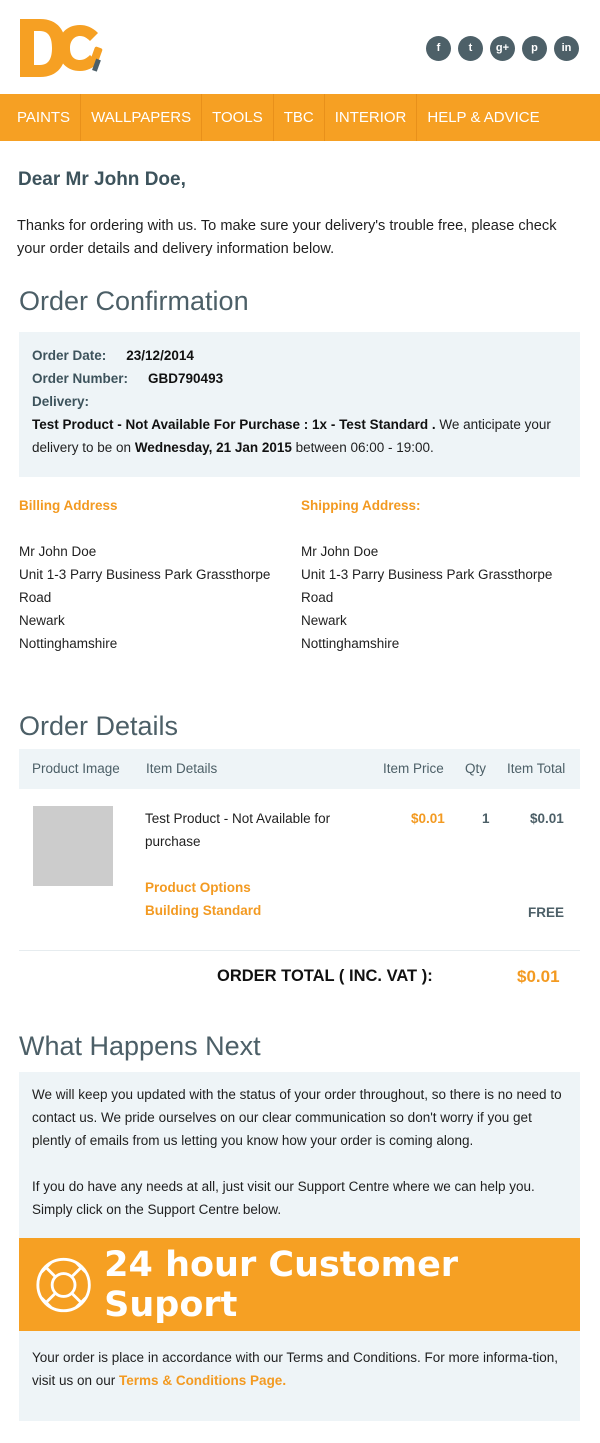  Describe the element at coordinates (102, 179) in the screenshot. I see `greeting: Dear Mr John Doe,` at that location.